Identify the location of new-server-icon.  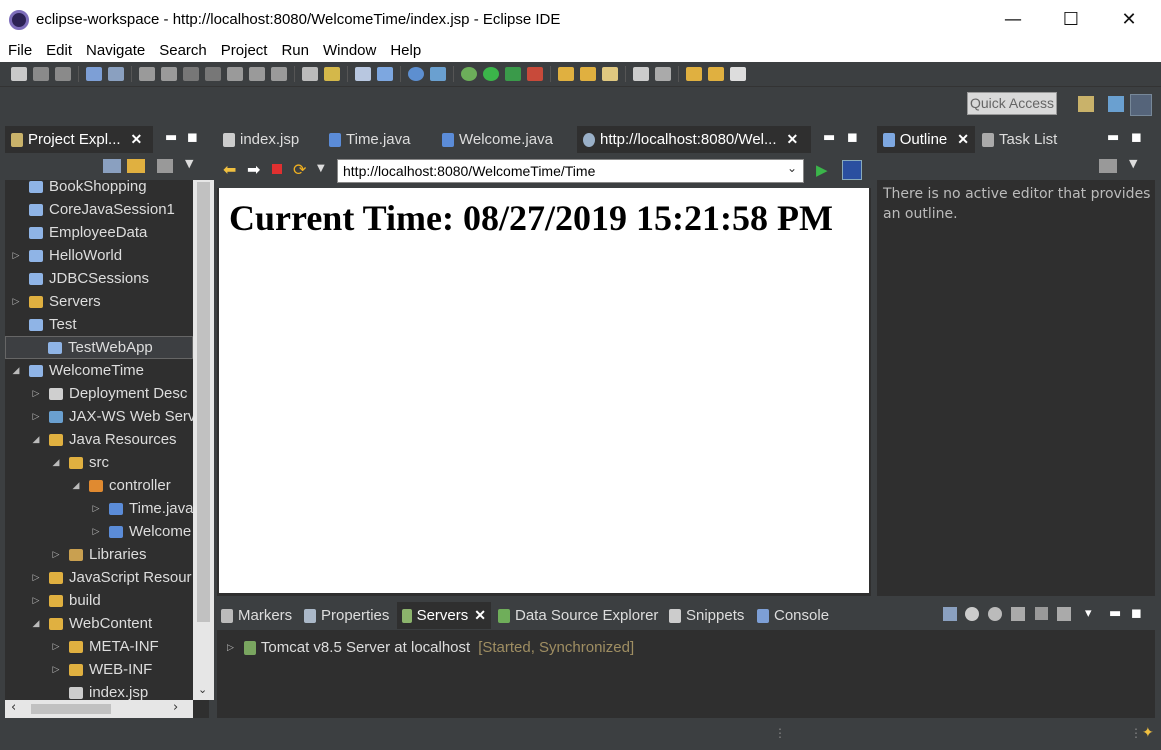
(363, 74).